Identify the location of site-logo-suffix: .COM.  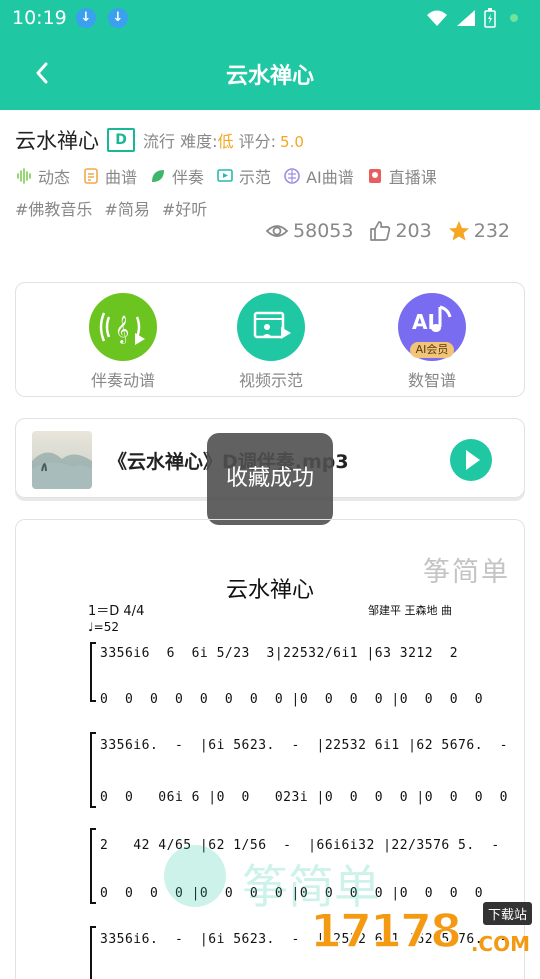
(500, 944).